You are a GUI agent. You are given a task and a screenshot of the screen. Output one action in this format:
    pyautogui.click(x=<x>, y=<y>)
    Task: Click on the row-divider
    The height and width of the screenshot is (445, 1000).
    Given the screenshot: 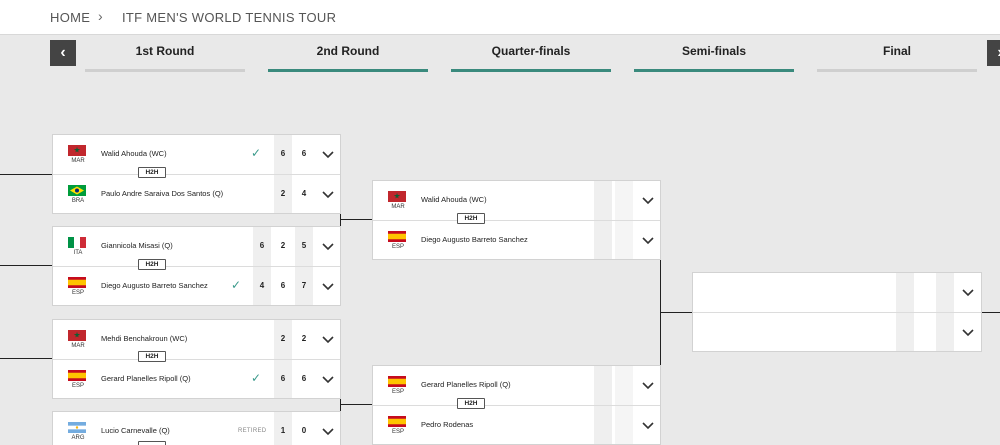 What is the action you would take?
    pyautogui.click(x=837, y=312)
    